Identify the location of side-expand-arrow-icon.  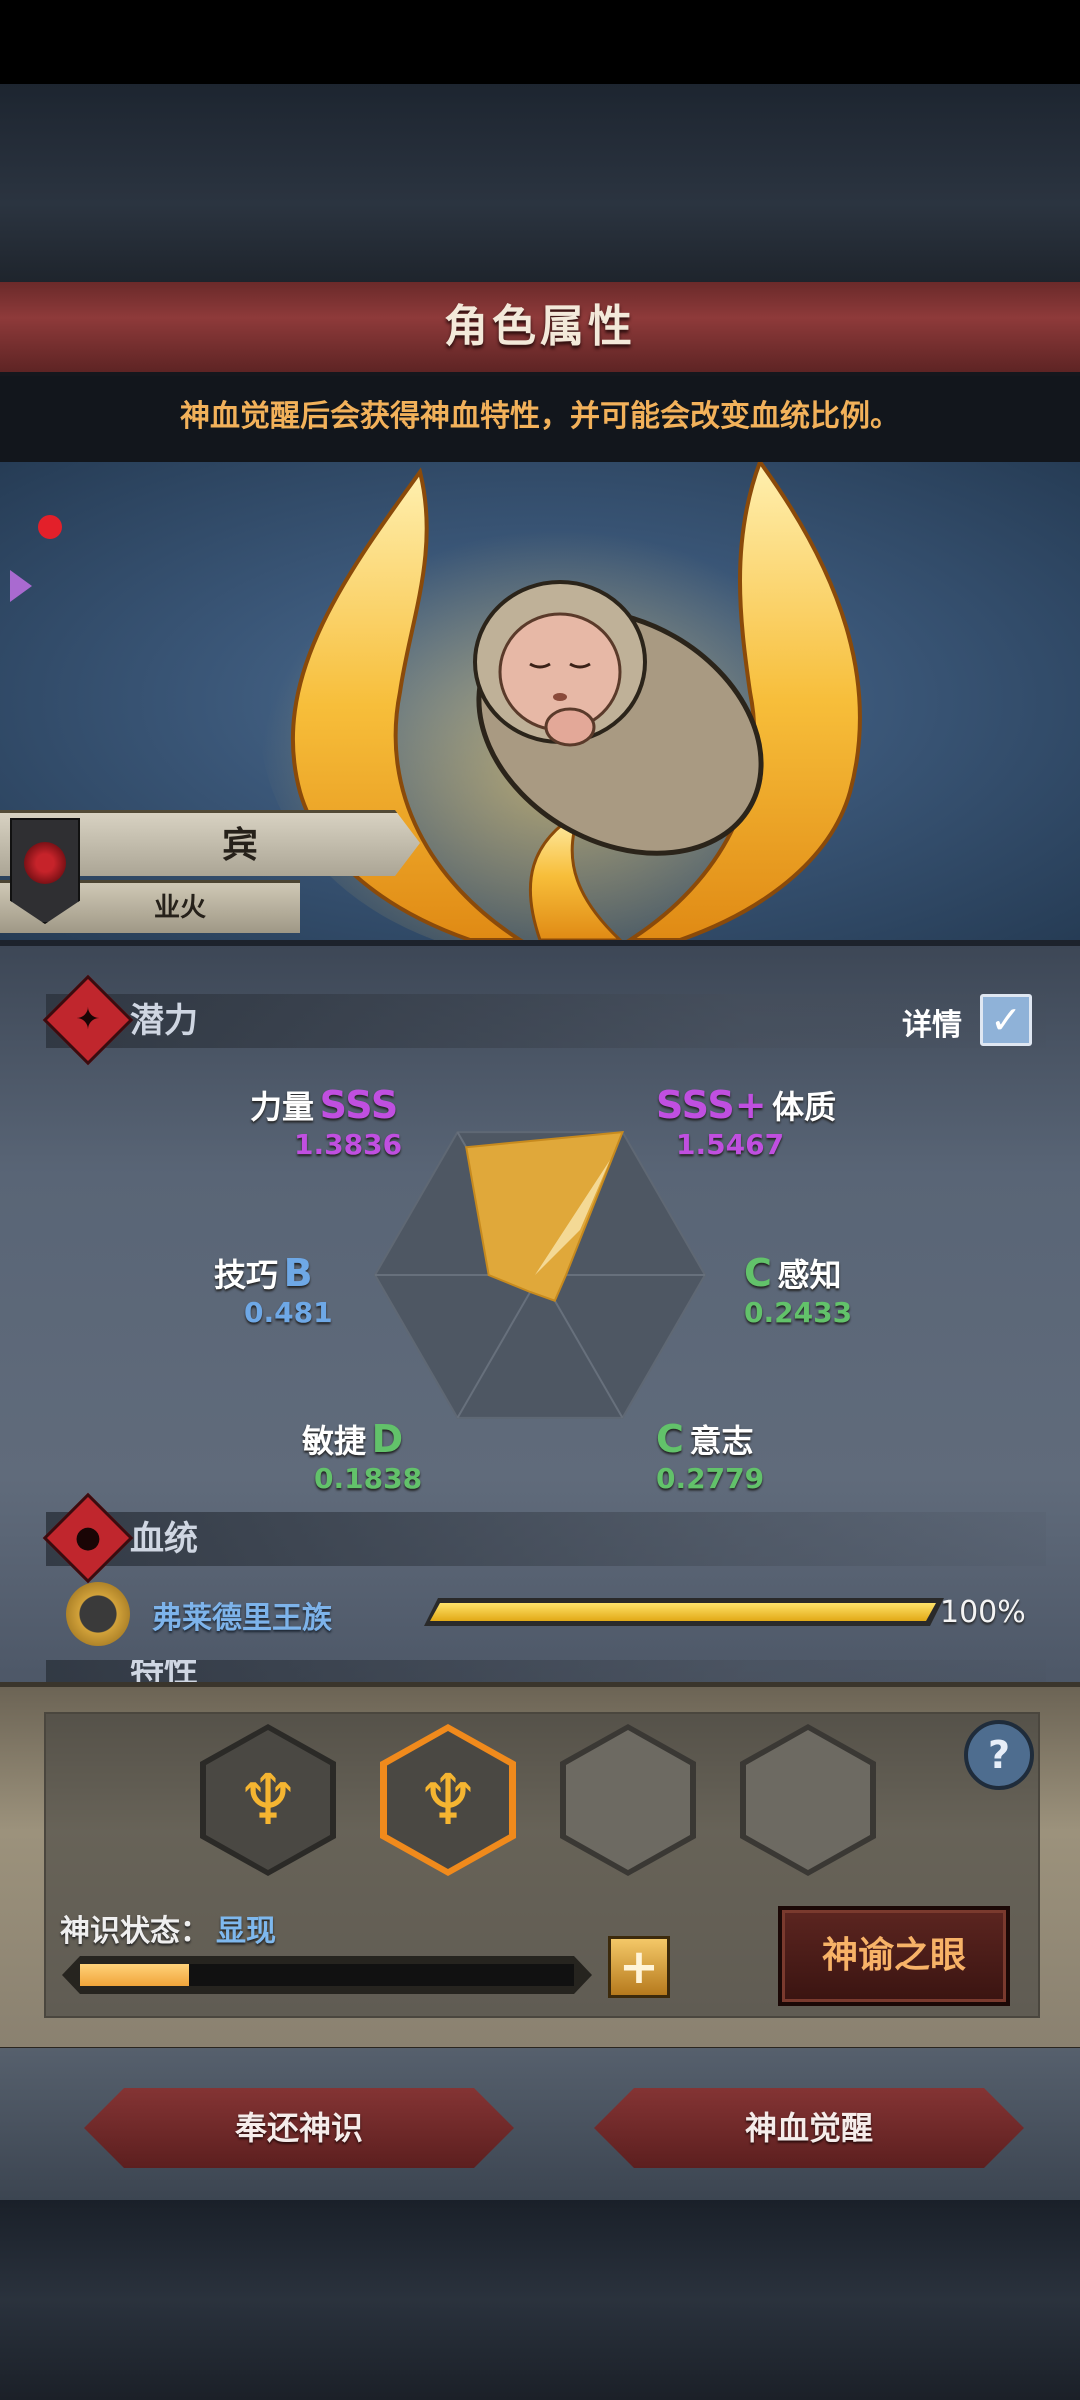
(21, 586).